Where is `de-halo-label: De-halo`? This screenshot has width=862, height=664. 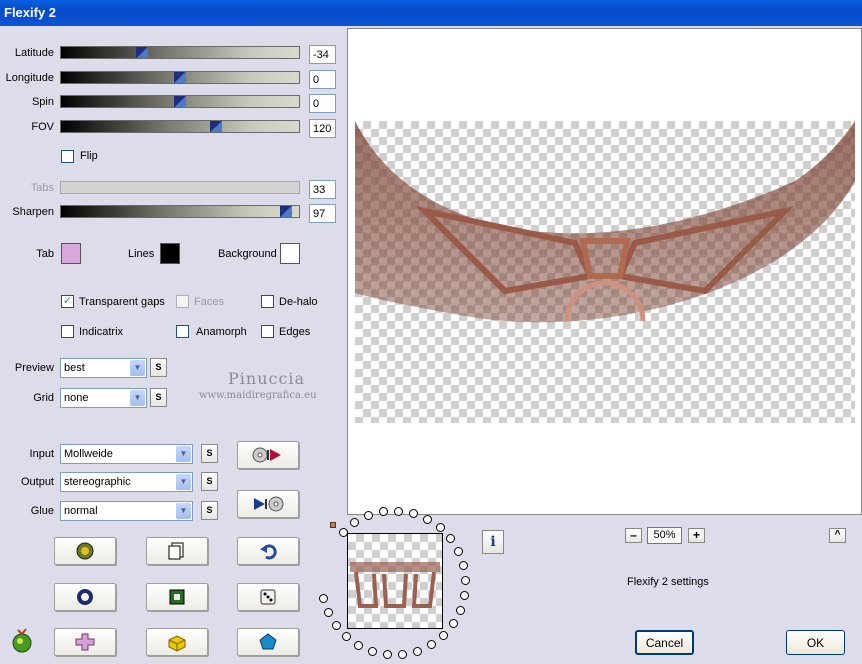
de-halo-label: De-halo is located at coordinates (298, 302).